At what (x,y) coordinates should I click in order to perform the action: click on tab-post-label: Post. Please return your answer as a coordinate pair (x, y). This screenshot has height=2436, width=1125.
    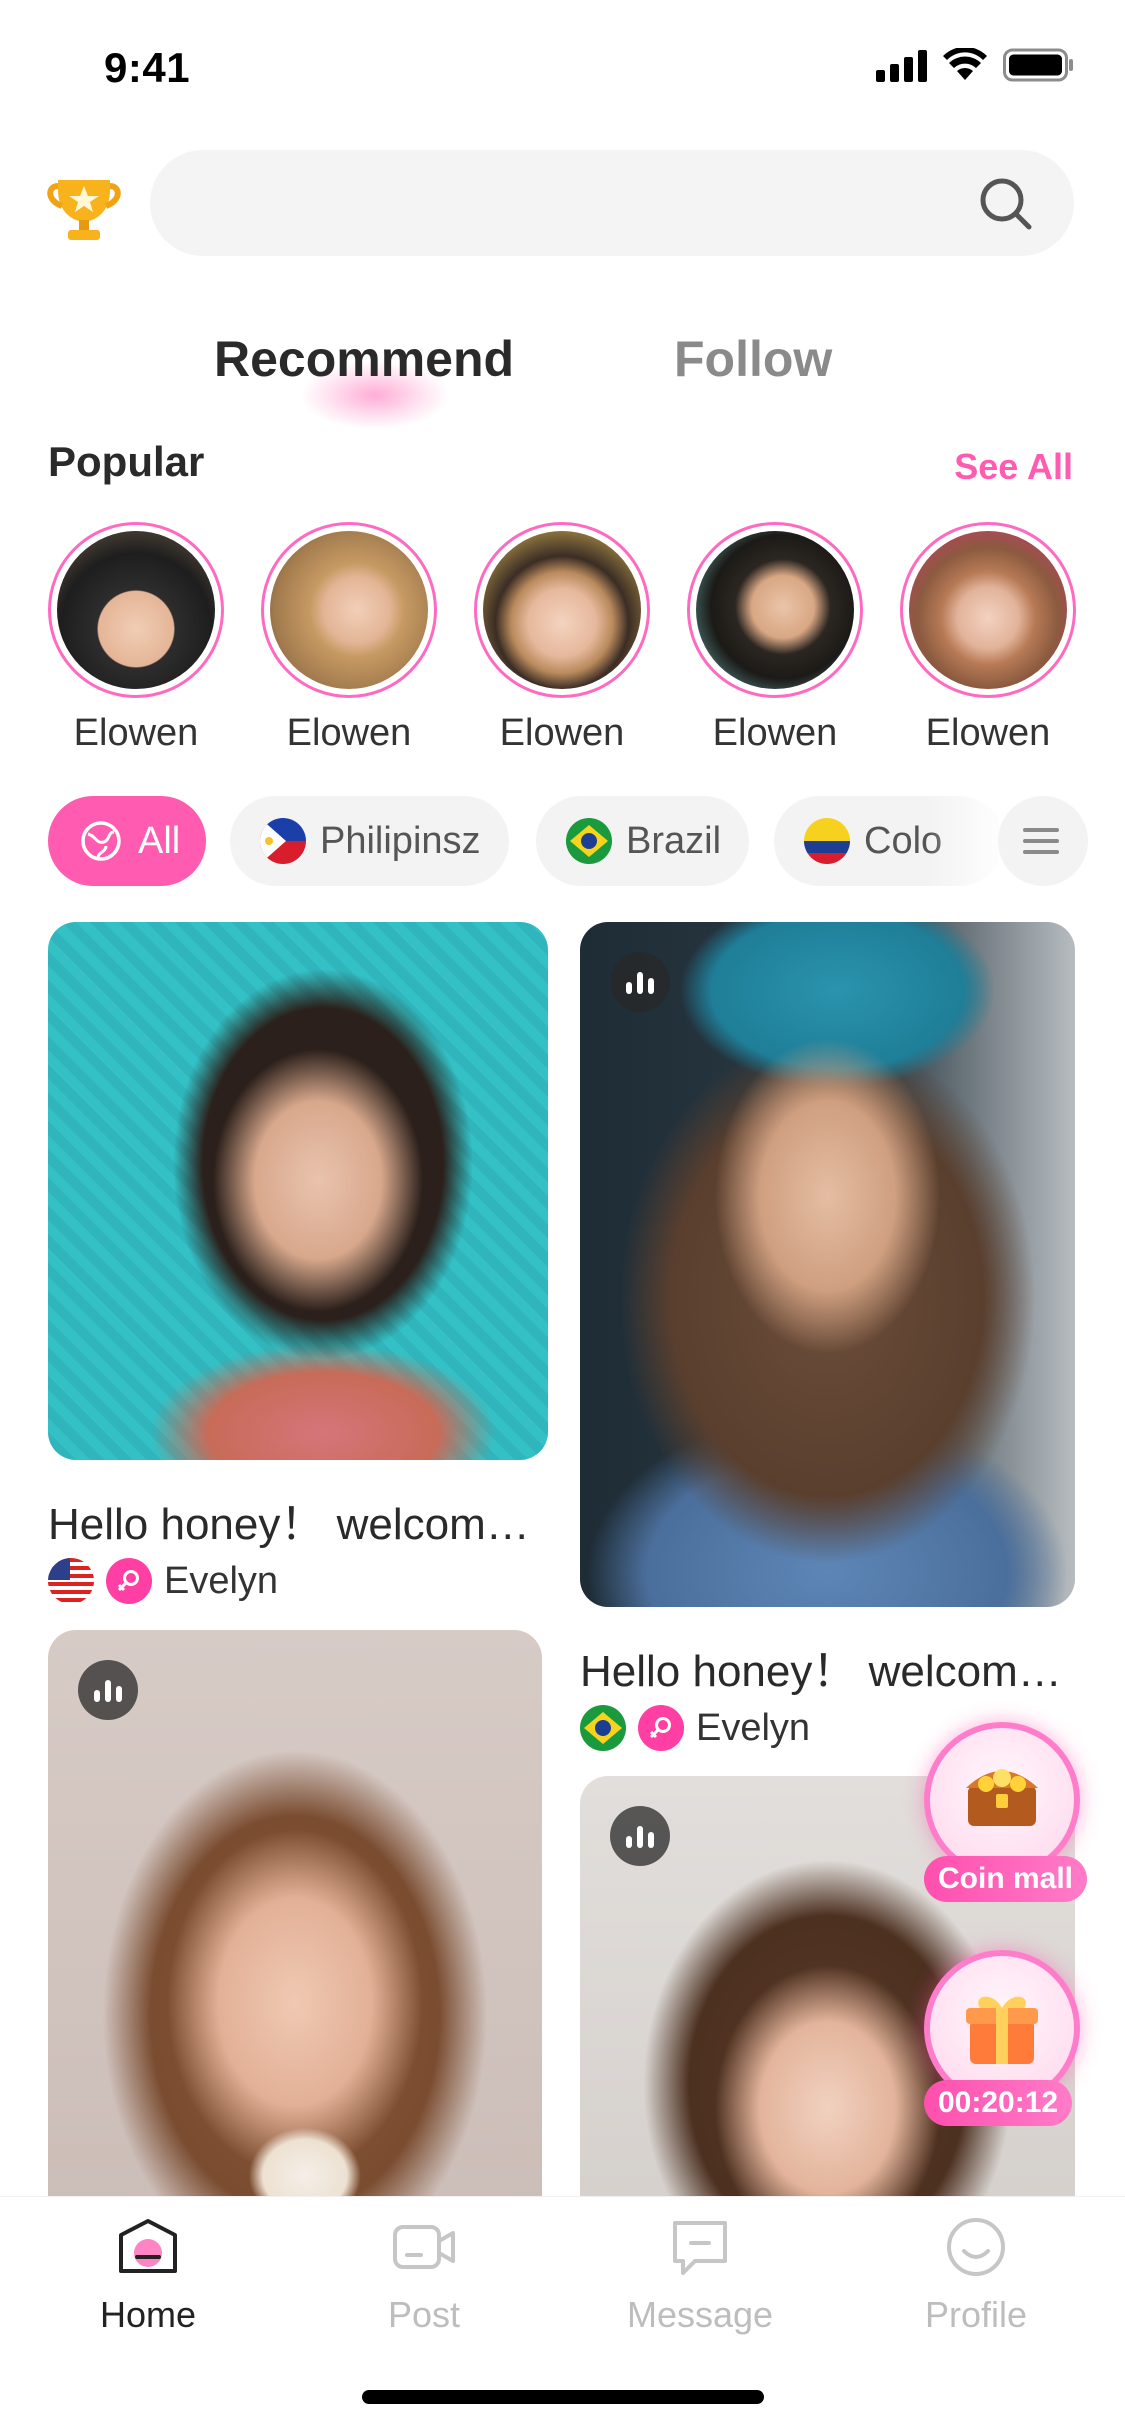
    Looking at the image, I should click on (424, 2314).